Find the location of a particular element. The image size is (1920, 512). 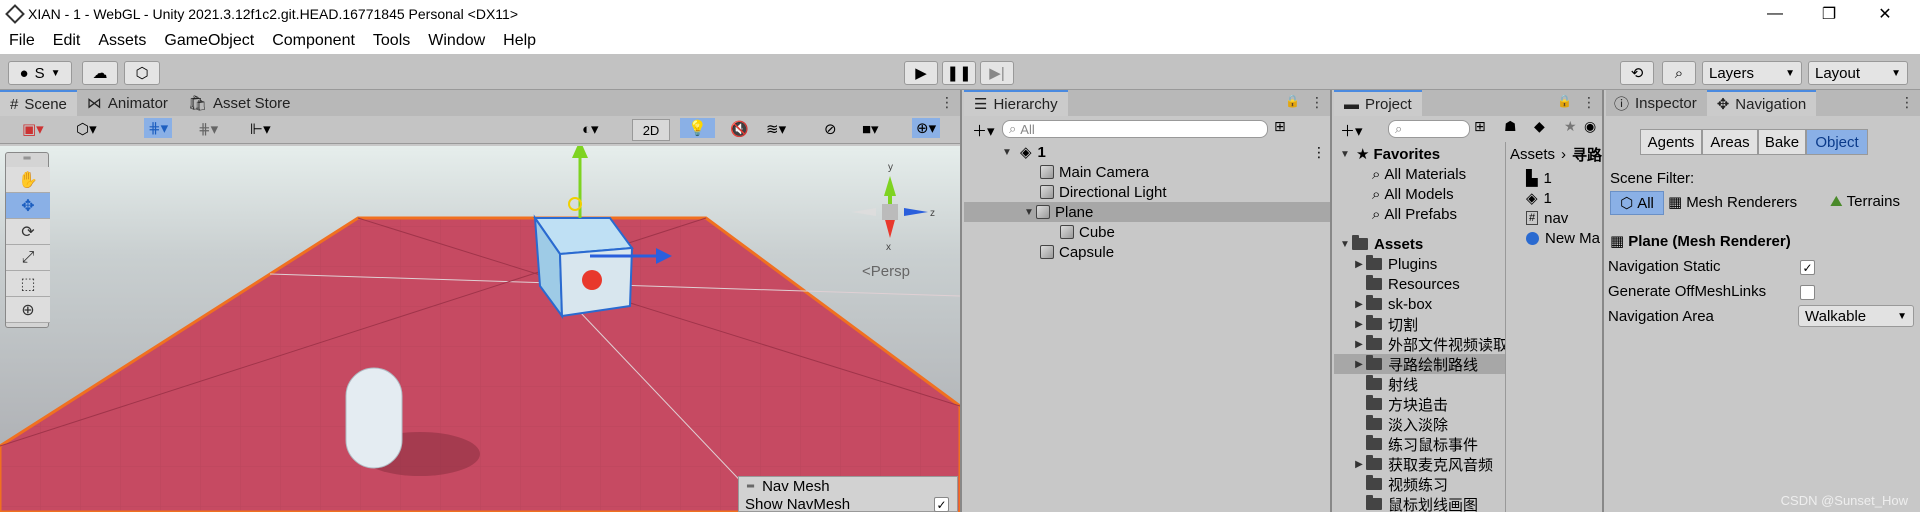

label-icon: ◆ is located at coordinates (1539, 126).